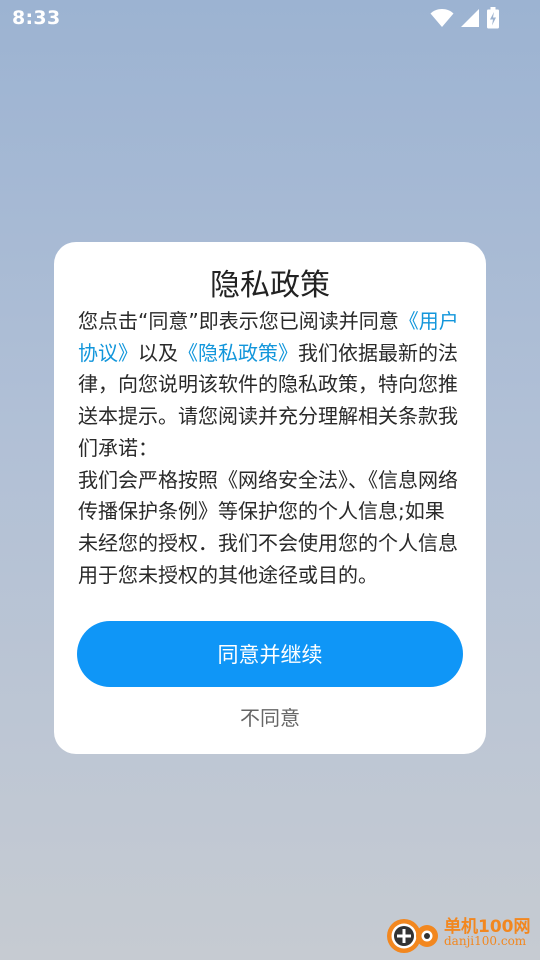  I want to click on status-icons, so click(465, 20).